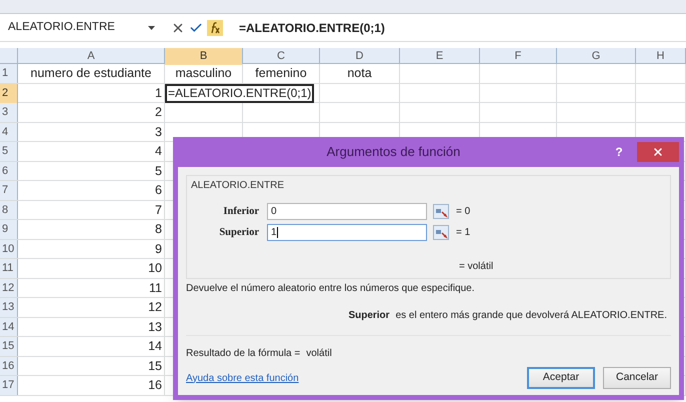 The width and height of the screenshot is (686, 402). I want to click on row-header: 10, so click(9, 249).